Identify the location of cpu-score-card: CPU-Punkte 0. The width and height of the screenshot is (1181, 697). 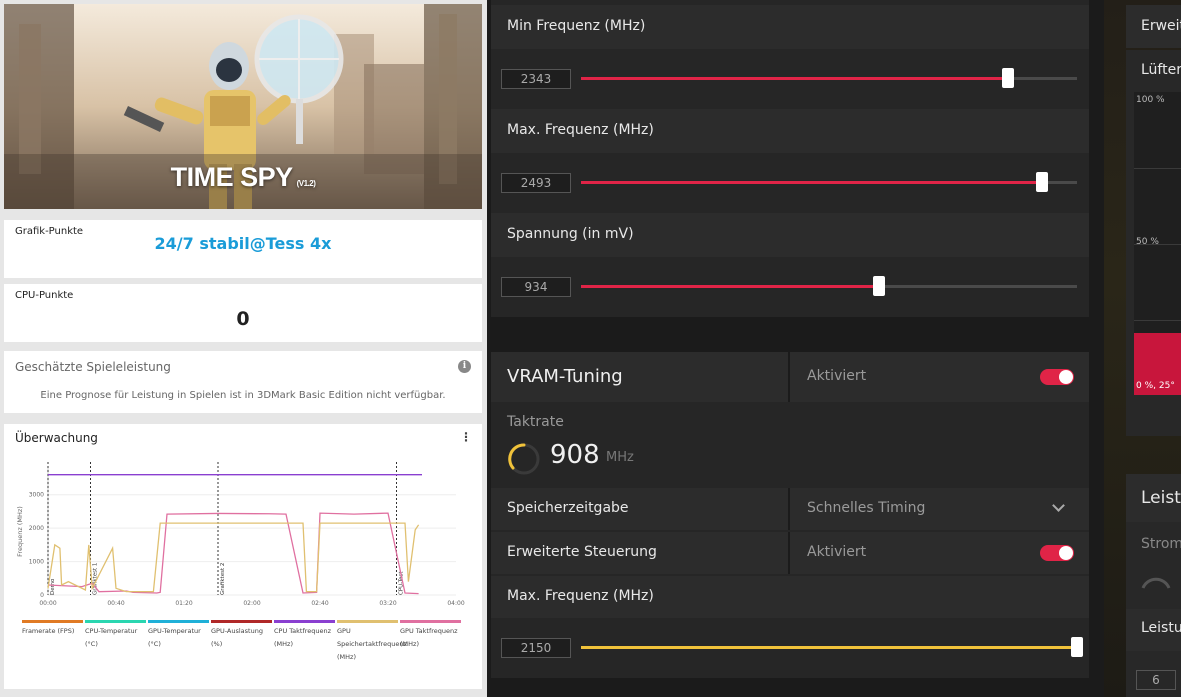
(243, 313).